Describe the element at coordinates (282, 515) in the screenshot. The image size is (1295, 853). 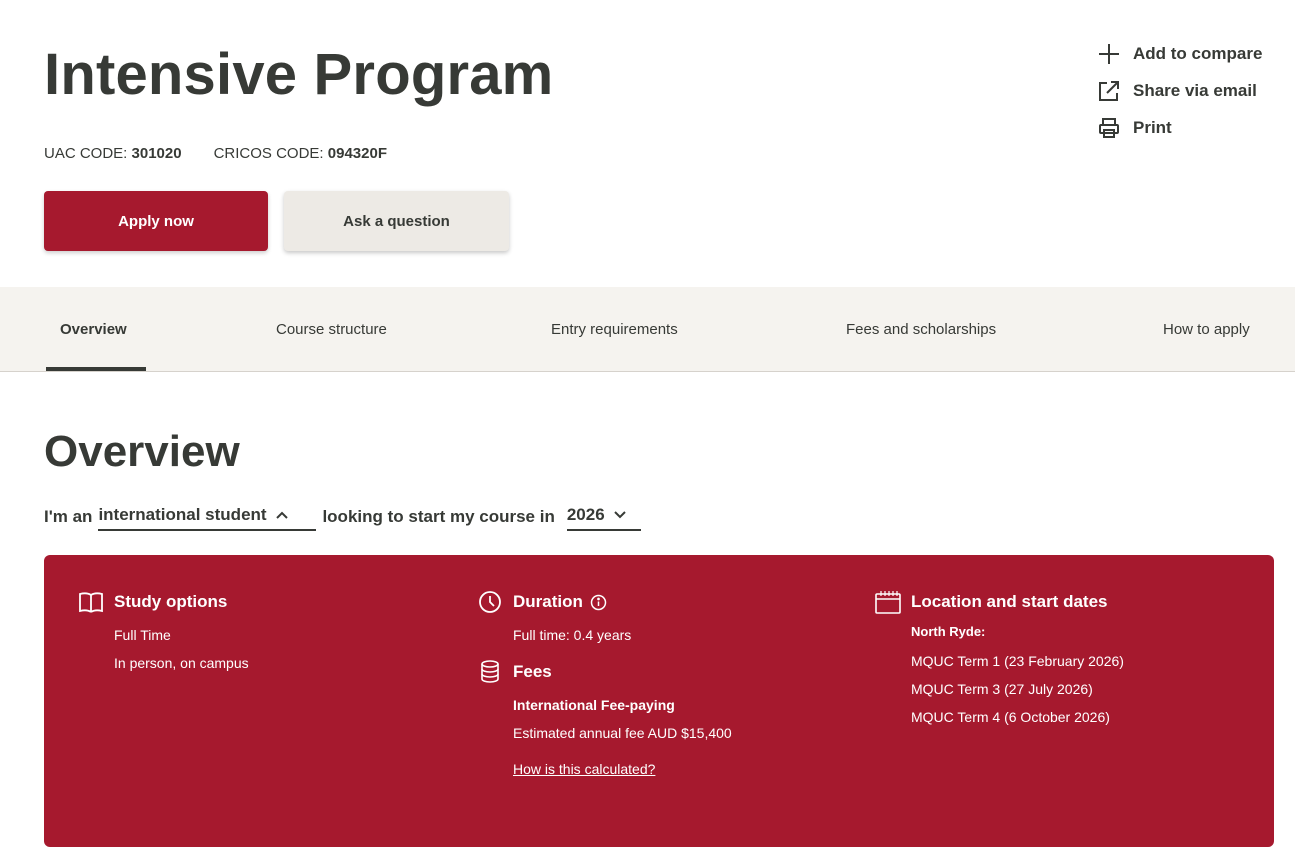
I see `chevron-up-icon` at that location.